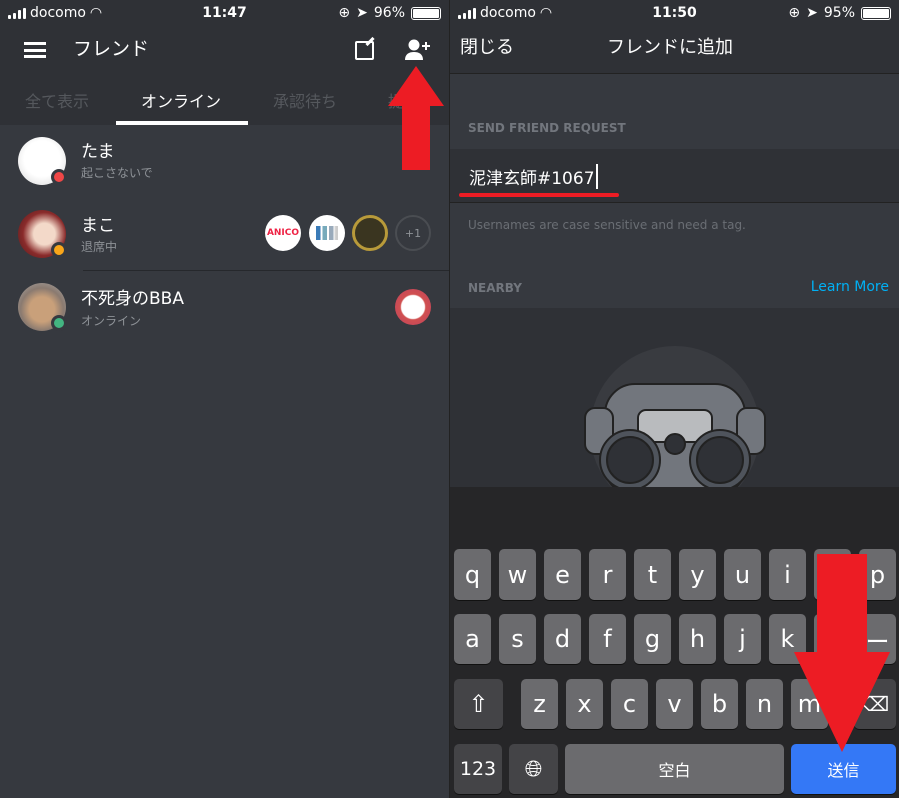 This screenshot has width=899, height=798. What do you see at coordinates (181, 100) in the screenshot?
I see `tab-online: オンライン` at bounding box center [181, 100].